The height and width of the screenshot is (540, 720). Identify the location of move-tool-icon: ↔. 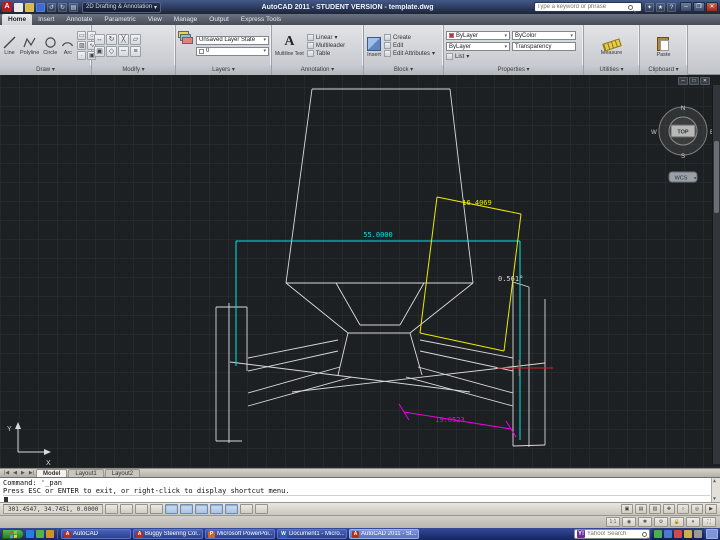
(99, 39).